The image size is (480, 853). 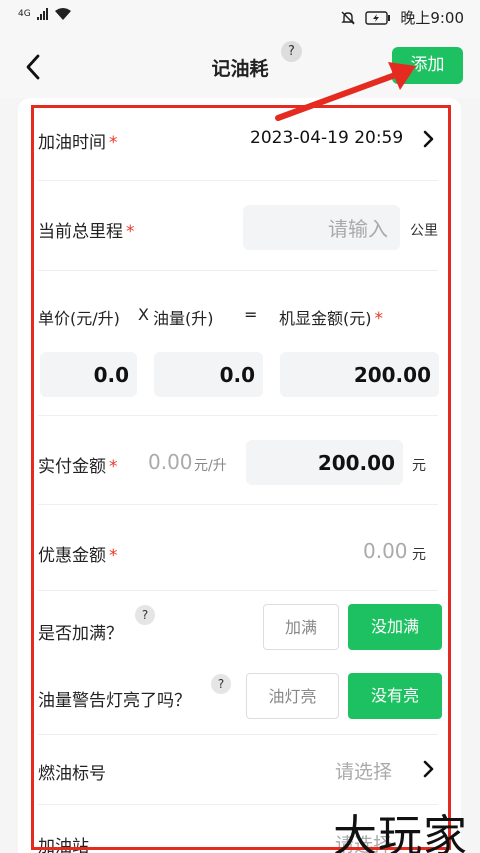 I want to click on annotation-arrow-icon, so click(x=345, y=91).